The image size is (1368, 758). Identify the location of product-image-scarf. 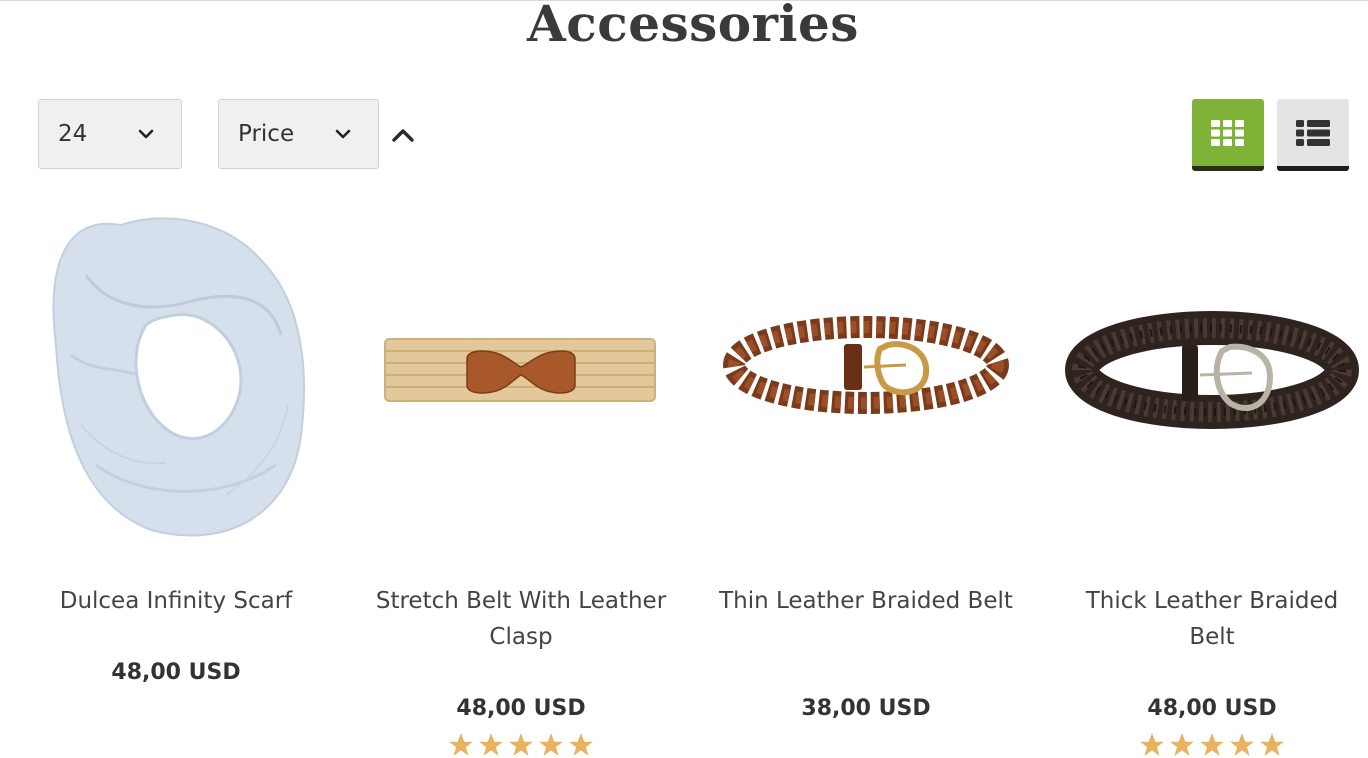
(176, 380).